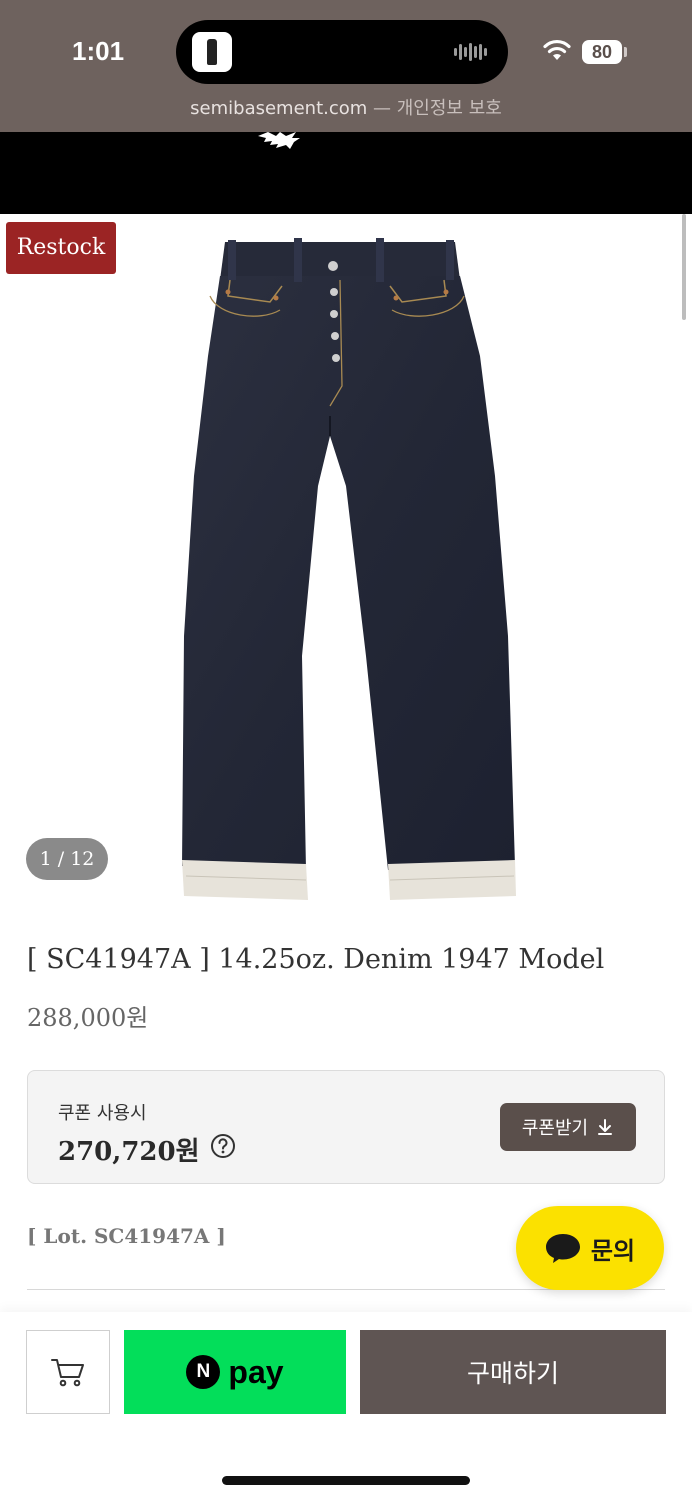 This screenshot has height=1500, width=692. I want to click on npay-logo-icon: N, so click(203, 1372).